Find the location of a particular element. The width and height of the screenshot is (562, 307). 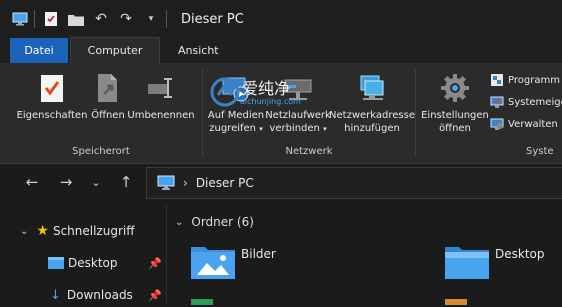

new-folder-quick-icon is located at coordinates (76, 19).